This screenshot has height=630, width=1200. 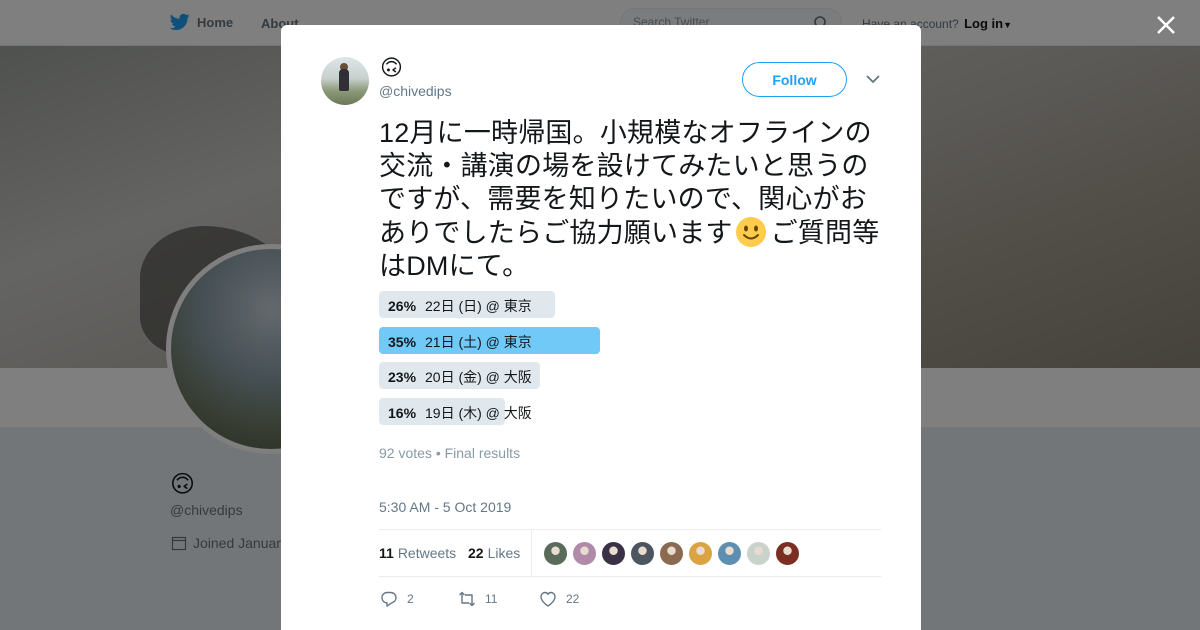 I want to click on likes-stat: 22 Likes, so click(x=494, y=553).